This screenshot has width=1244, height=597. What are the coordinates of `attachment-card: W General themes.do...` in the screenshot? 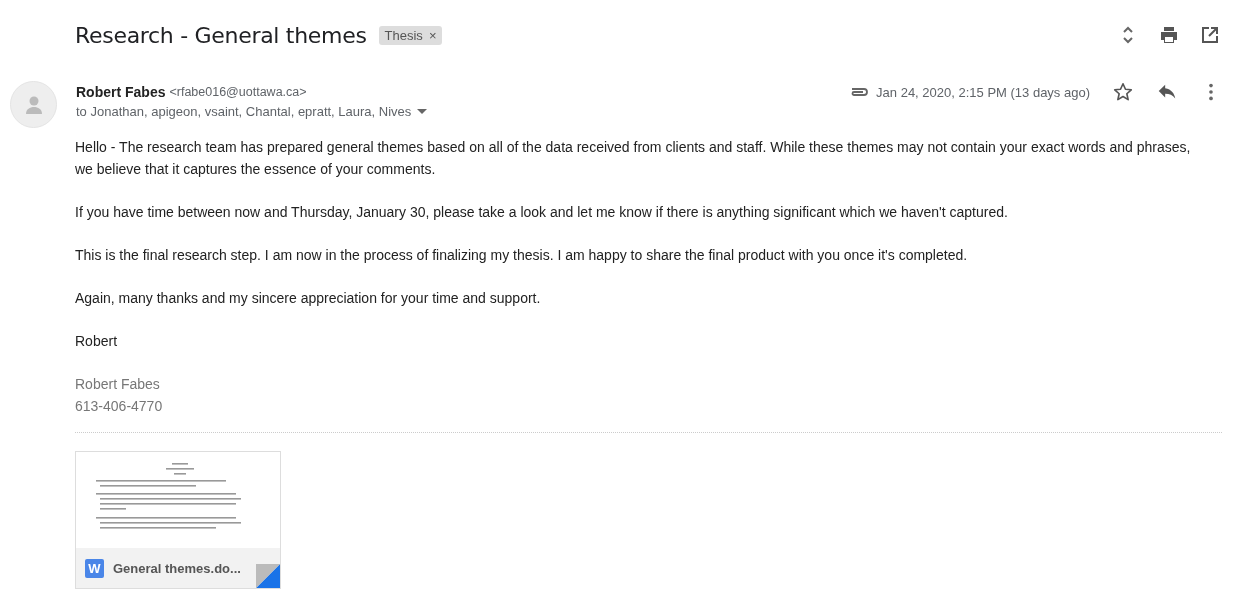 It's located at (178, 520).